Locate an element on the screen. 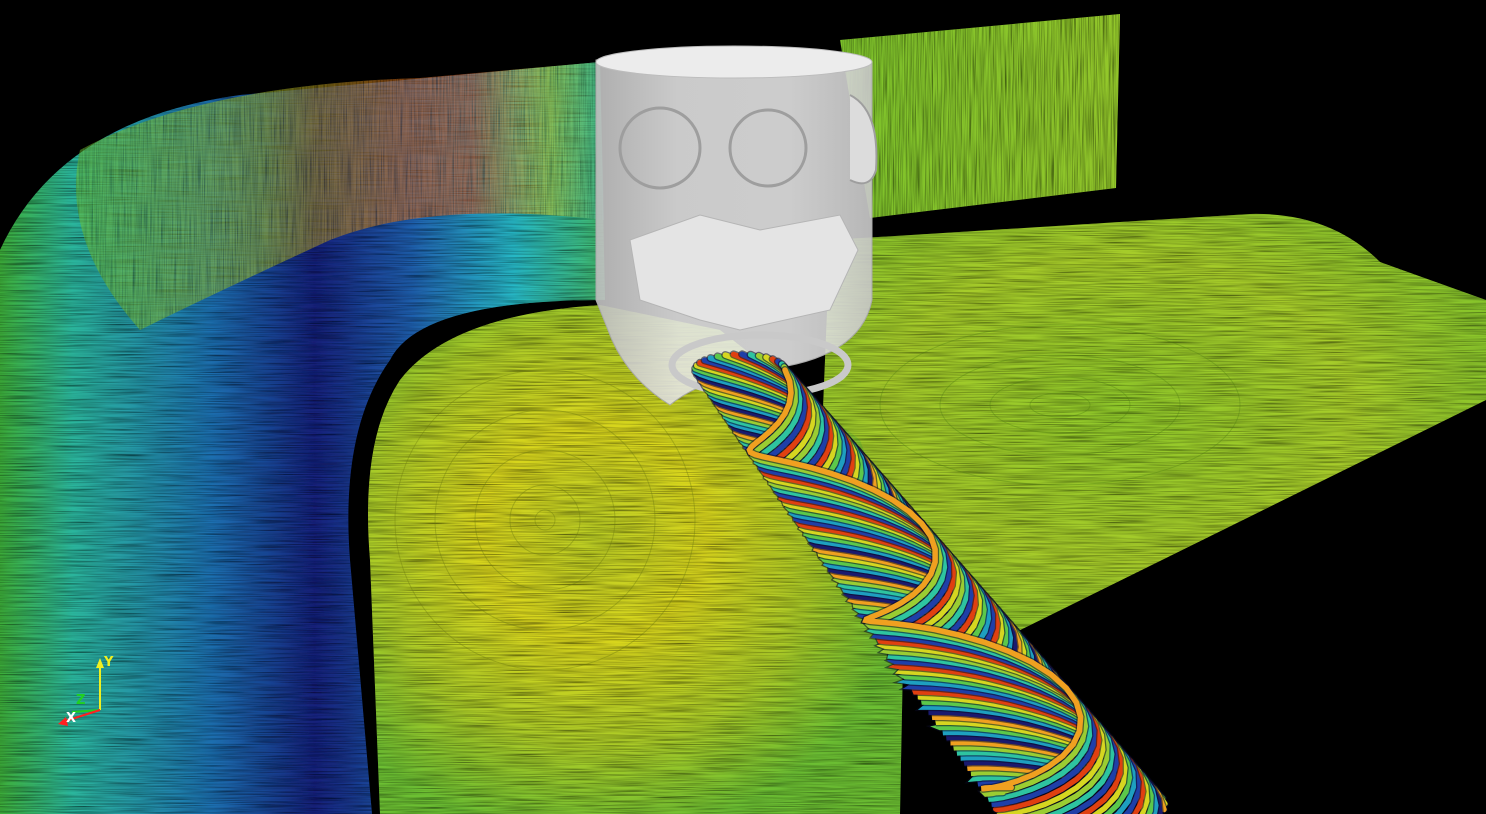  x-axis-label: X is located at coordinates (71, 718).